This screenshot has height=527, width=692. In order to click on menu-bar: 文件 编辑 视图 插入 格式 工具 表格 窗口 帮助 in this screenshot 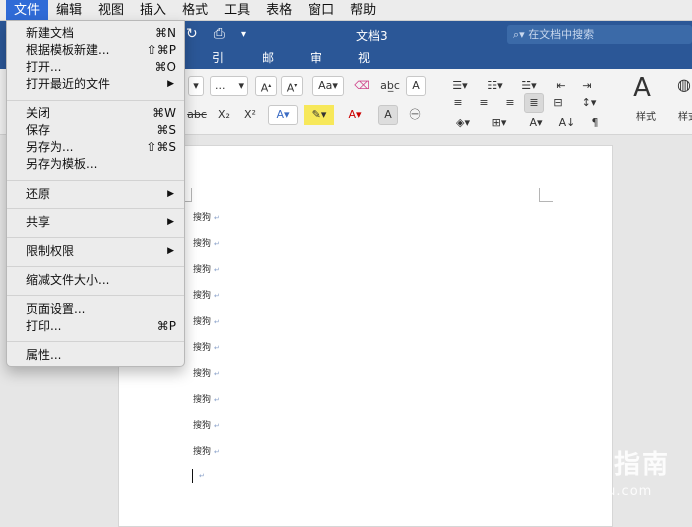, I will do `click(346, 10)`.